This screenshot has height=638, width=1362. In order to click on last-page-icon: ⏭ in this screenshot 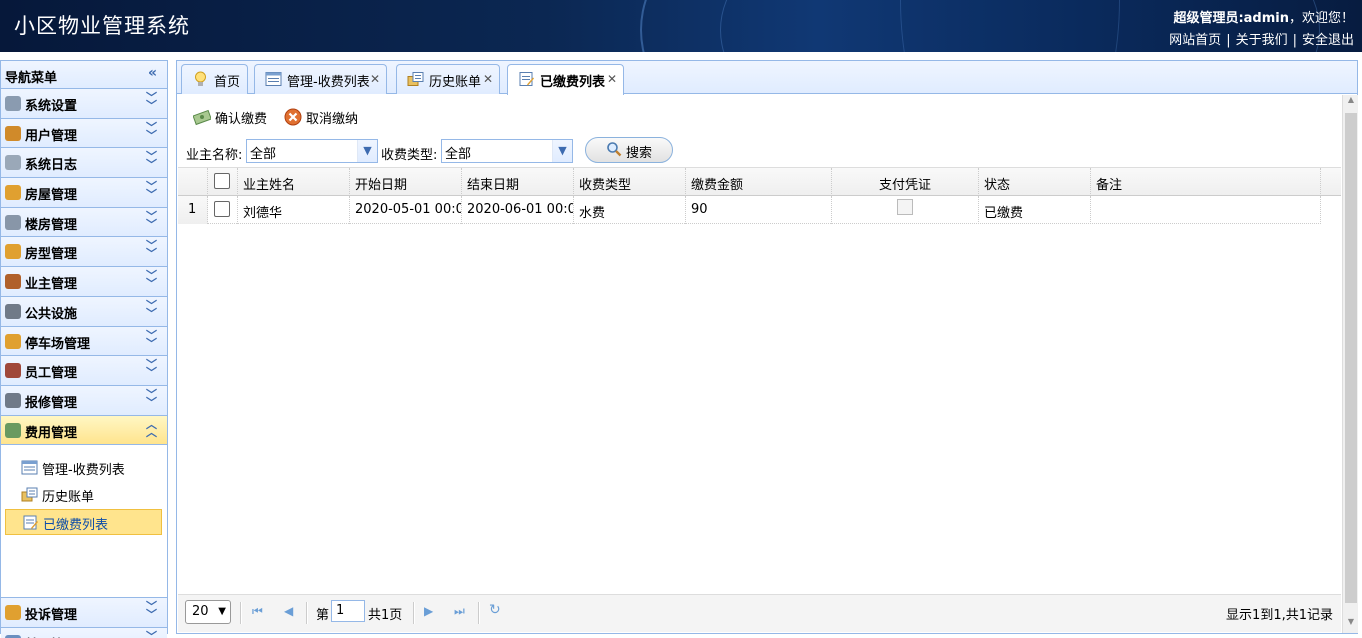, I will do `click(459, 611)`.